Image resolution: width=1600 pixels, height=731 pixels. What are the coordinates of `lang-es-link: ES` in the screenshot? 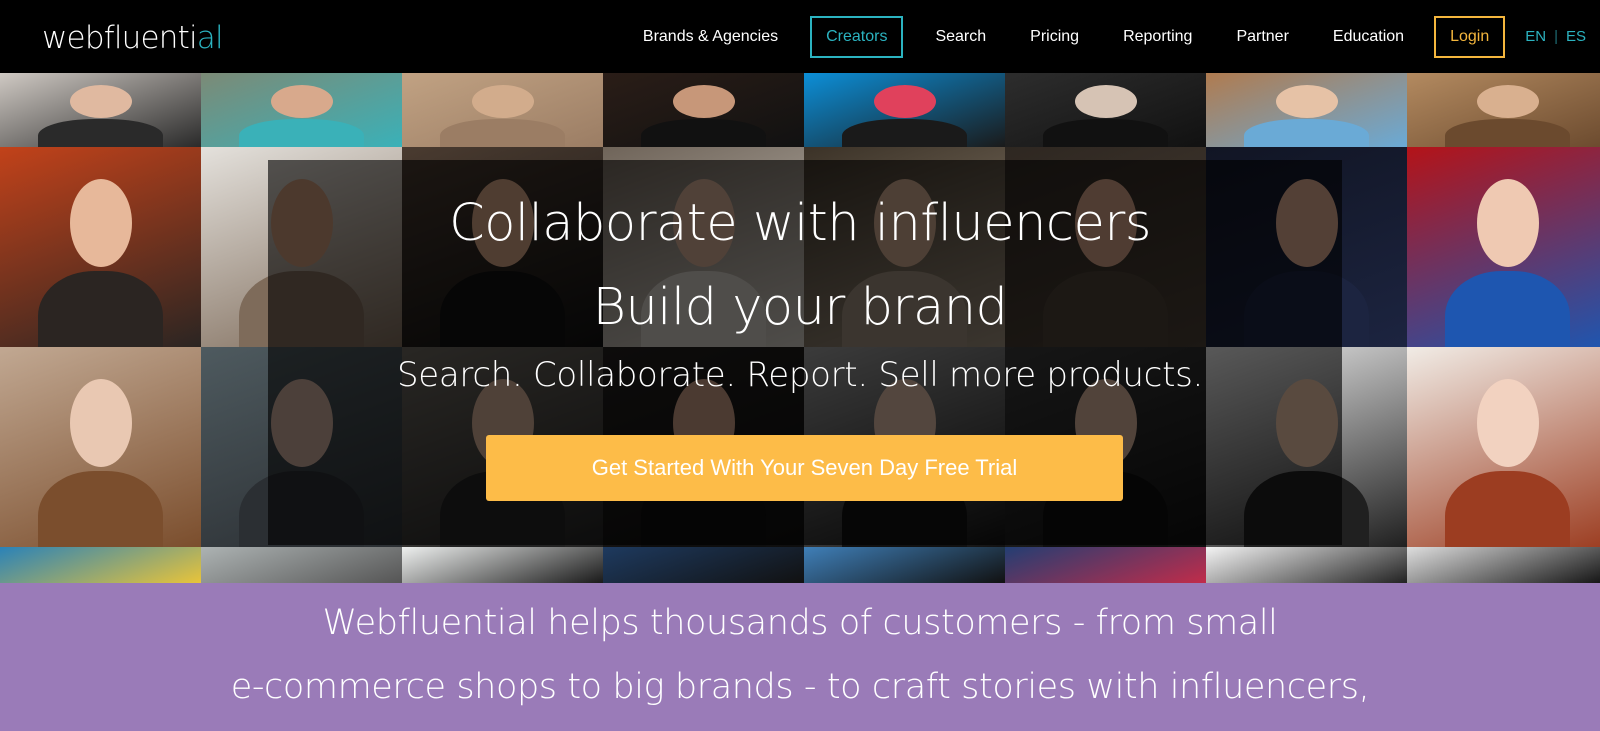 It's located at (1576, 36).